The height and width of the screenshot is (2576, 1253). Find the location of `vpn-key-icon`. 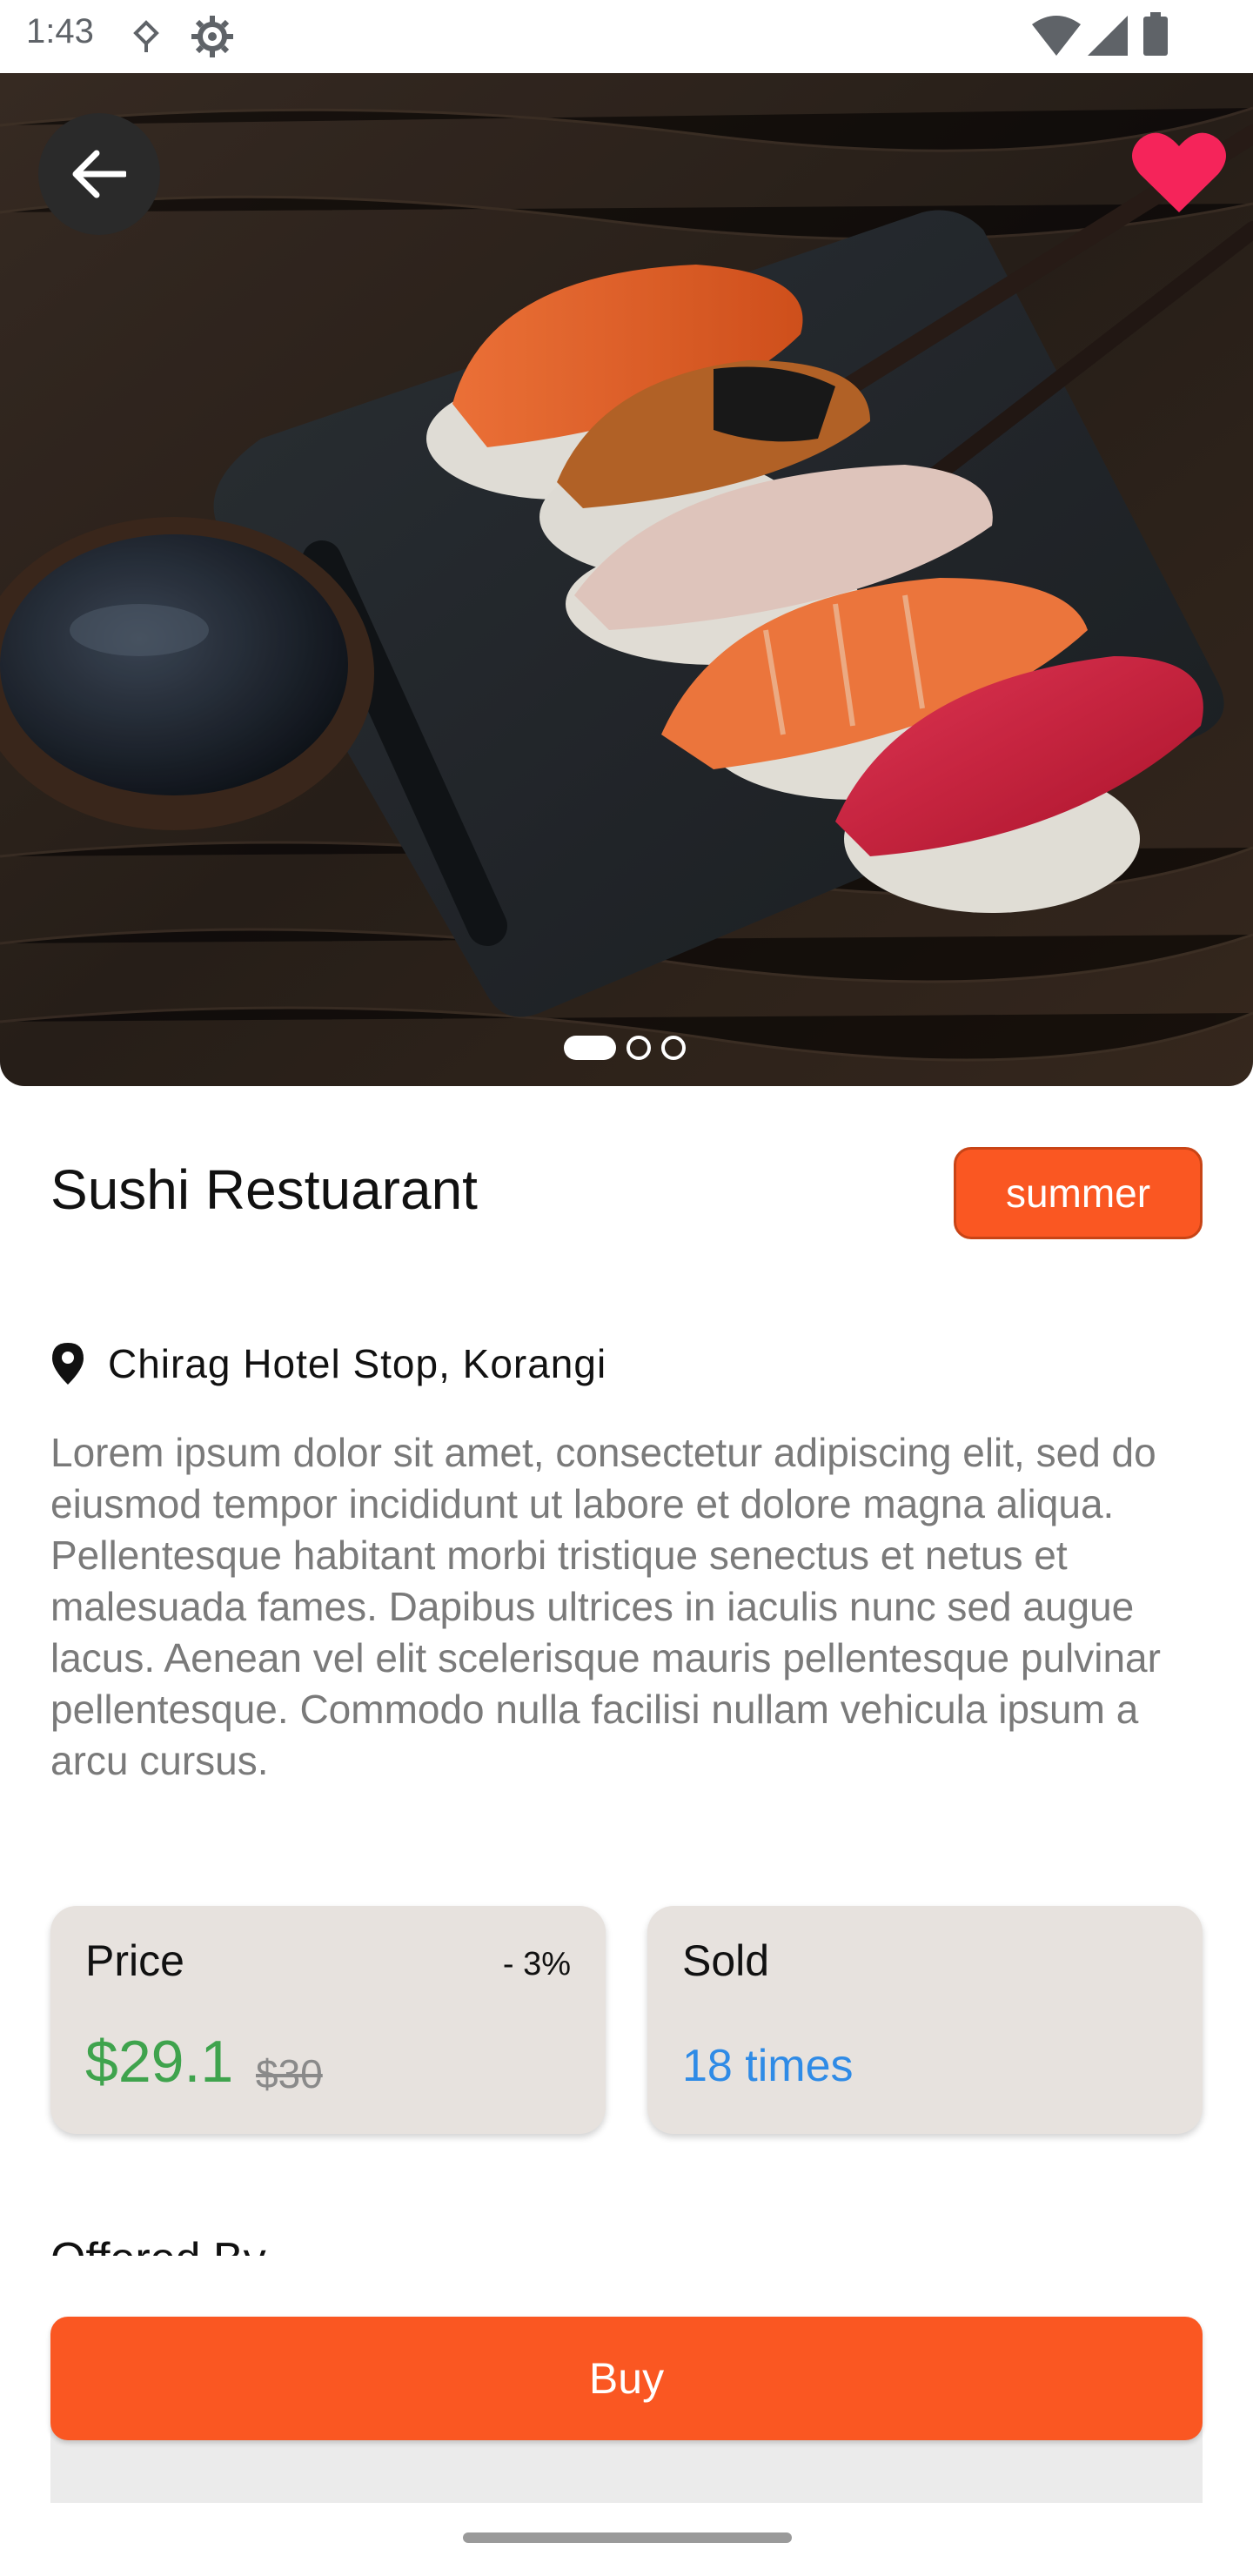

vpn-key-icon is located at coordinates (146, 36).